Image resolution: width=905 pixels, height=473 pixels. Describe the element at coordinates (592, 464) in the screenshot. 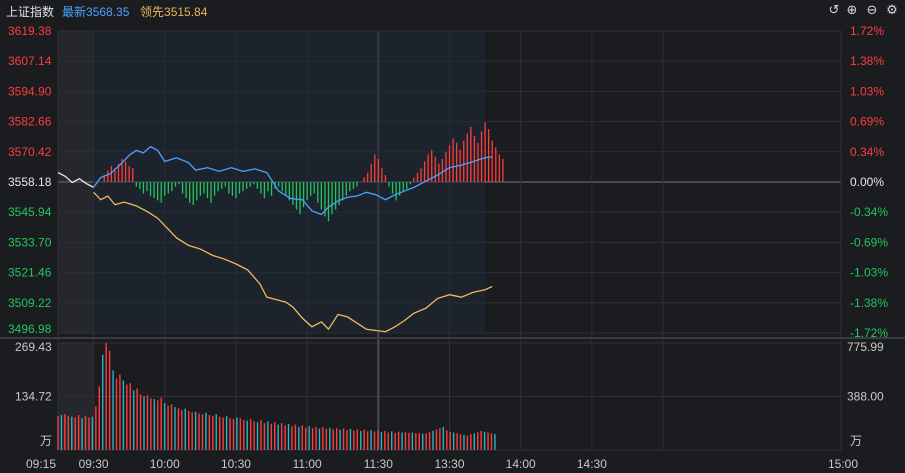

I see `time-tick-label: 14:30` at that location.